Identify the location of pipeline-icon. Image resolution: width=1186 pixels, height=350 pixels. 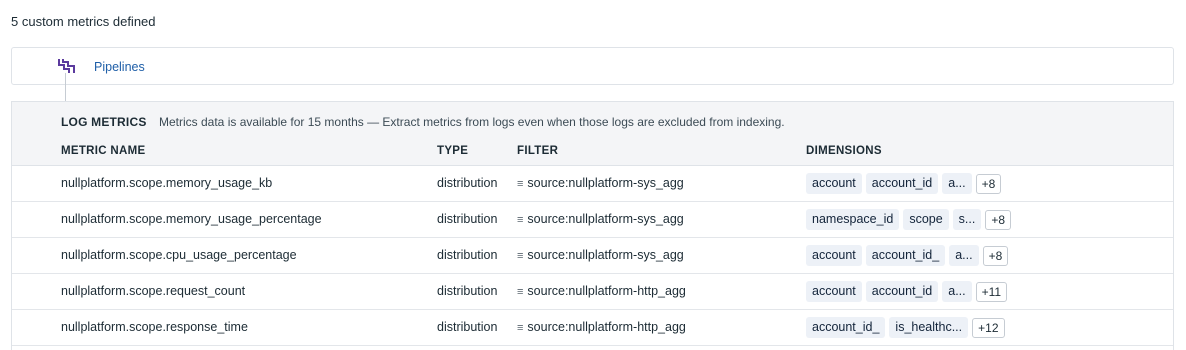
(66, 66).